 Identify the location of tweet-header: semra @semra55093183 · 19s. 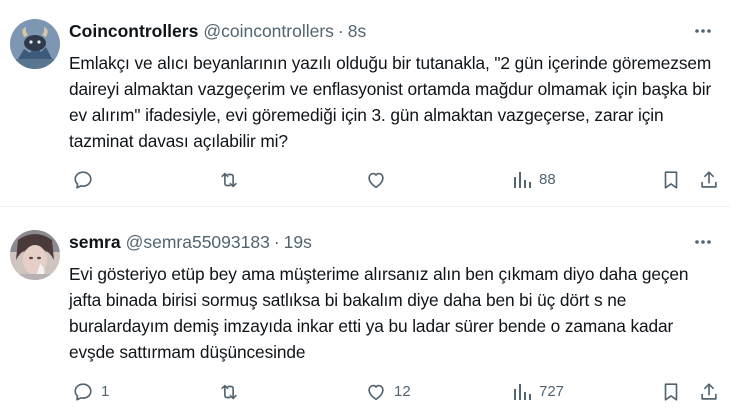
(391, 242).